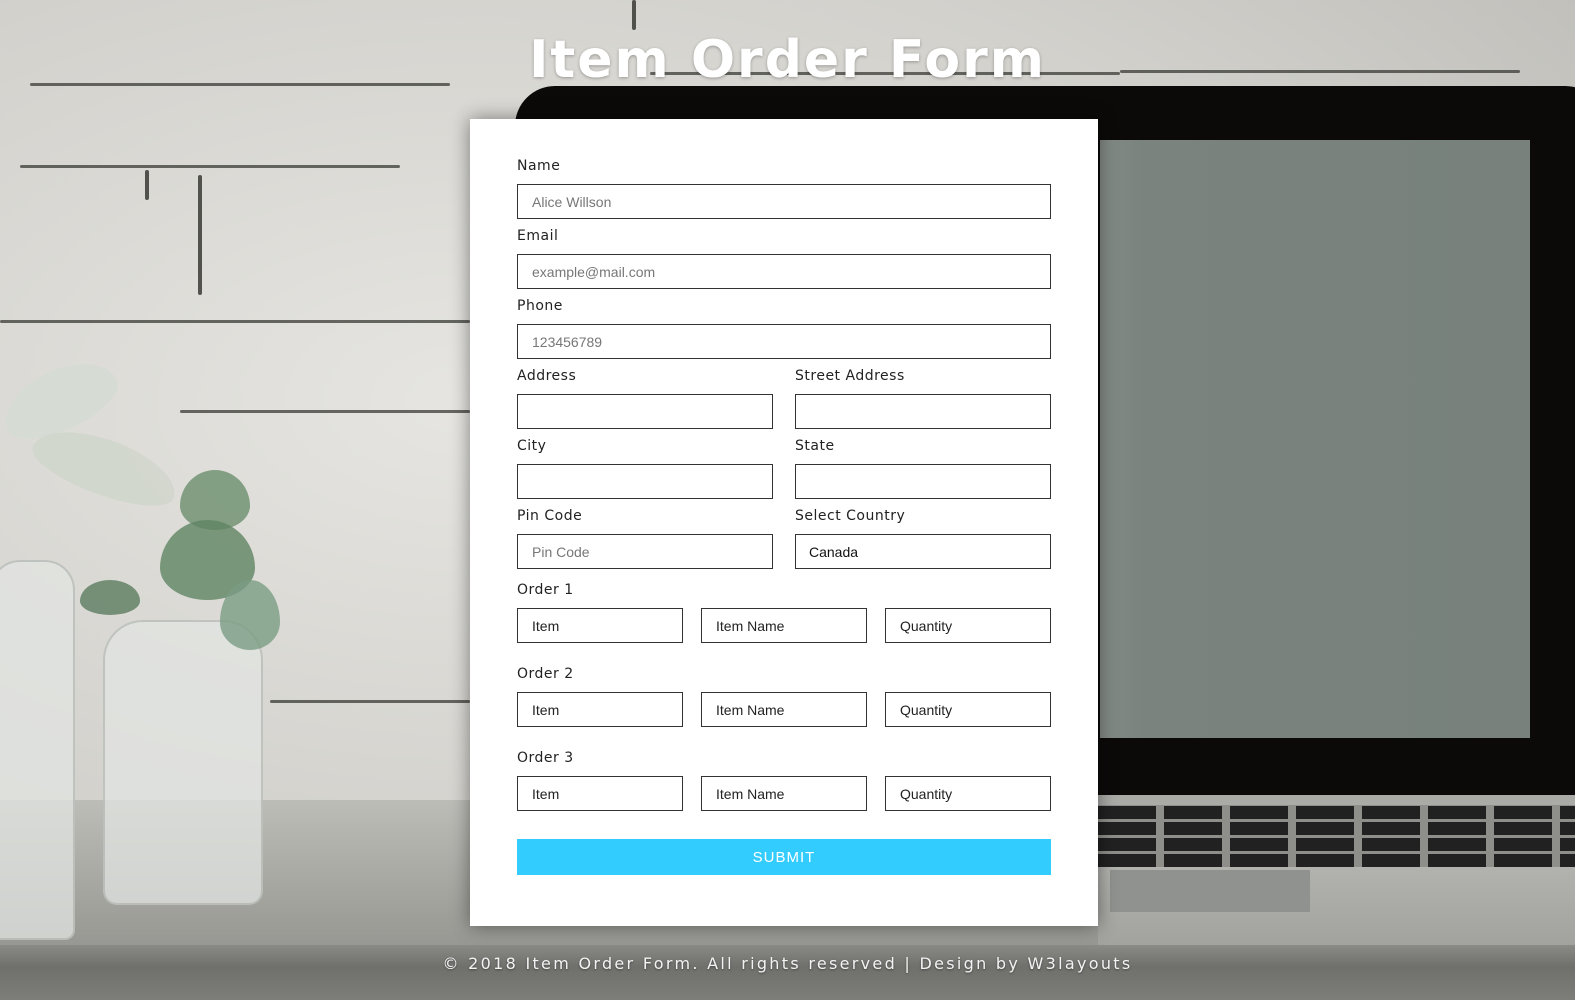 This screenshot has width=1575, height=1000. What do you see at coordinates (968, 709) in the screenshot?
I see `order-2-quantity-input` at bounding box center [968, 709].